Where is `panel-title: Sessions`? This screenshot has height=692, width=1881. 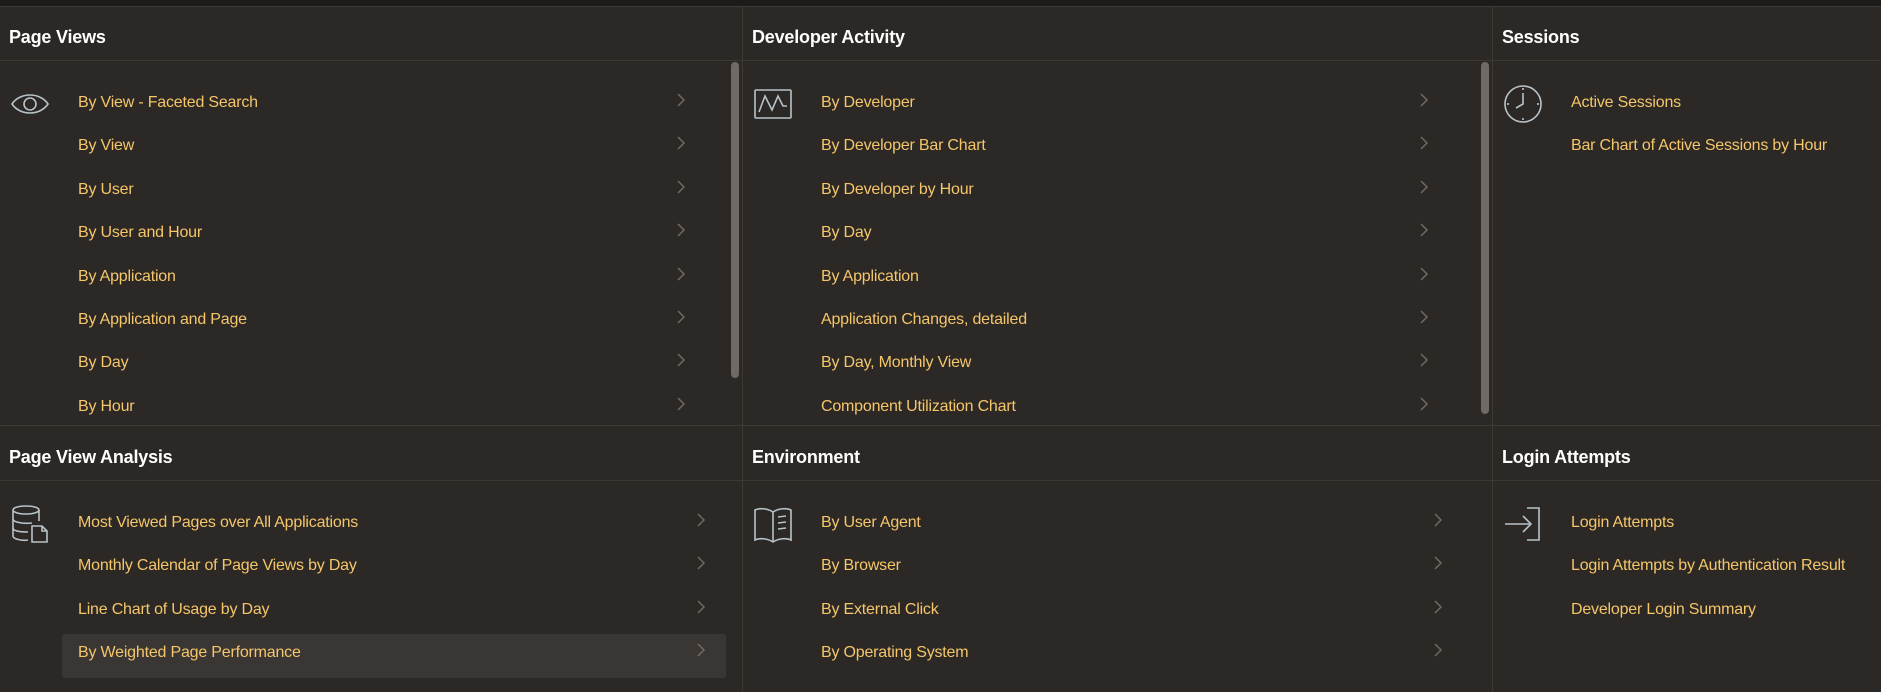 panel-title: Sessions is located at coordinates (1541, 37).